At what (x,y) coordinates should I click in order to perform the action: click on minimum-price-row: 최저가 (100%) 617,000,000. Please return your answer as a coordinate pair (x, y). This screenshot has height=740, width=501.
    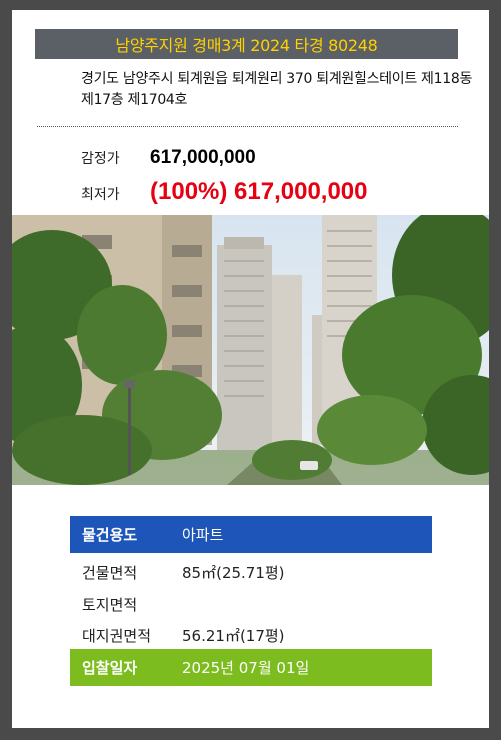
    Looking at the image, I should click on (224, 192).